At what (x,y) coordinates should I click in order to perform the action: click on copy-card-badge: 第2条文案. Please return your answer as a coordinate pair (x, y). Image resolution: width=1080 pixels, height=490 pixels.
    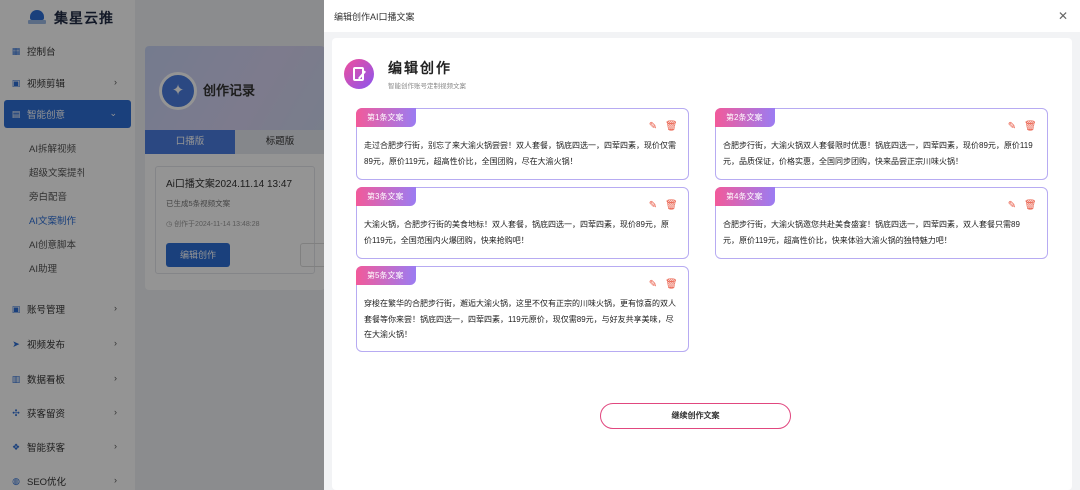
    Looking at the image, I should click on (745, 117).